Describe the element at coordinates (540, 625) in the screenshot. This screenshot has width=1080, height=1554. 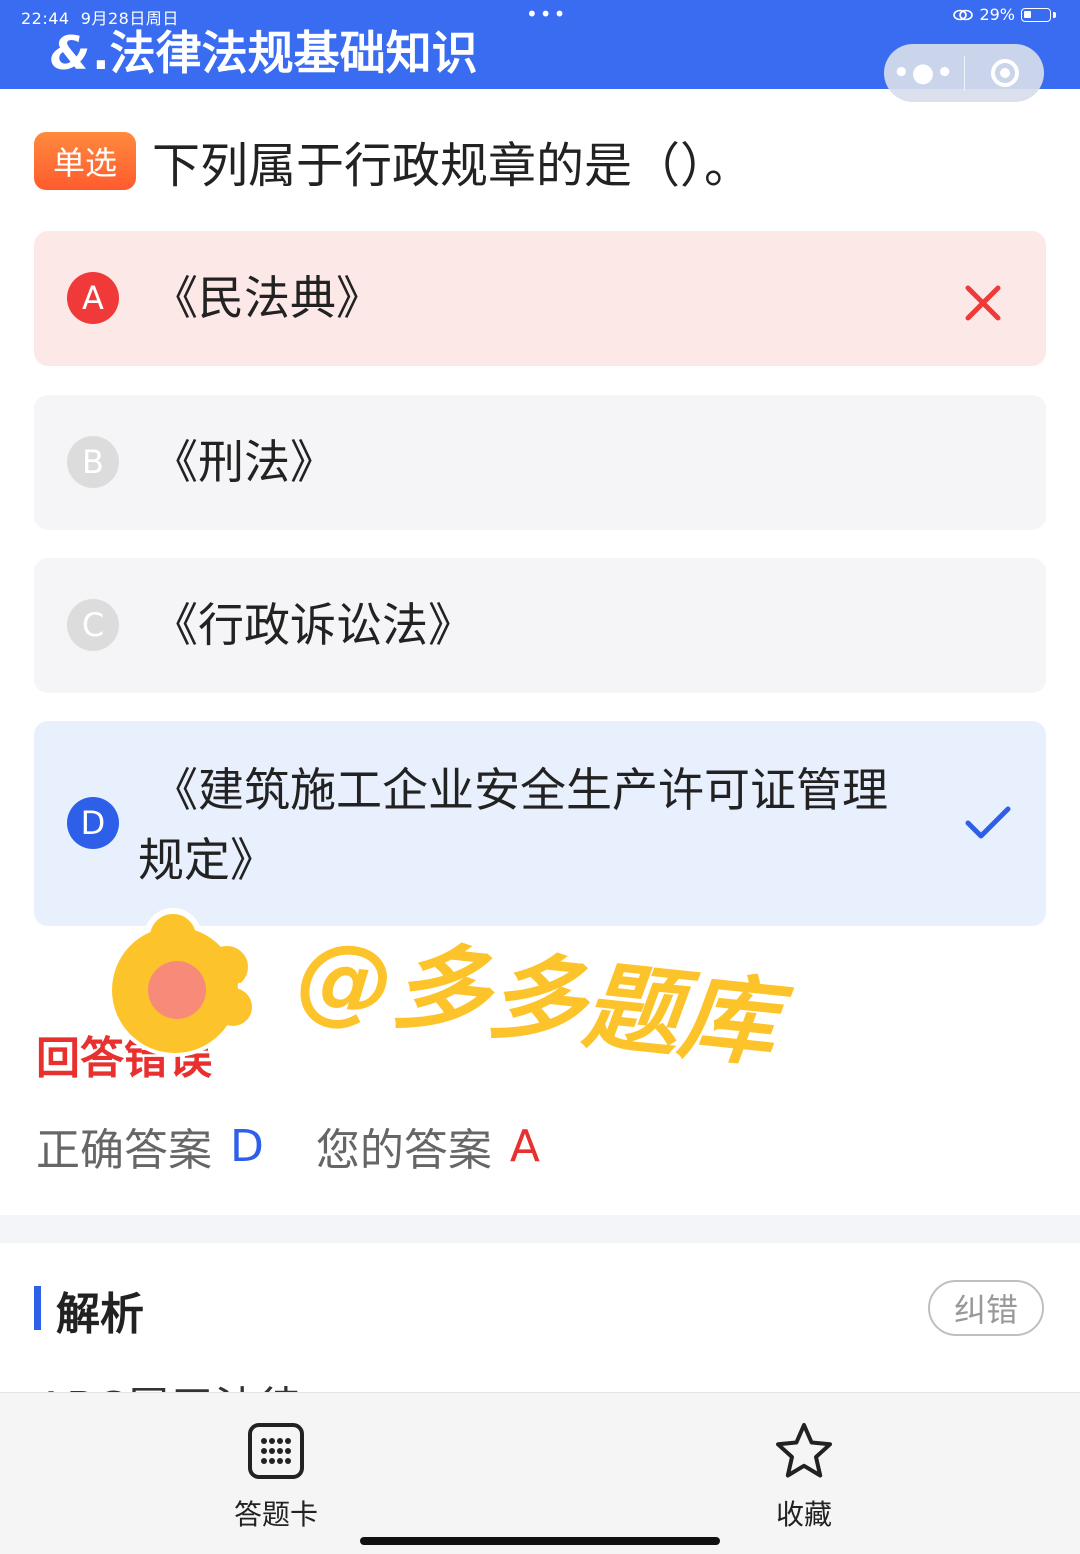
I see `option-c: C 《行政诉讼法》` at that location.